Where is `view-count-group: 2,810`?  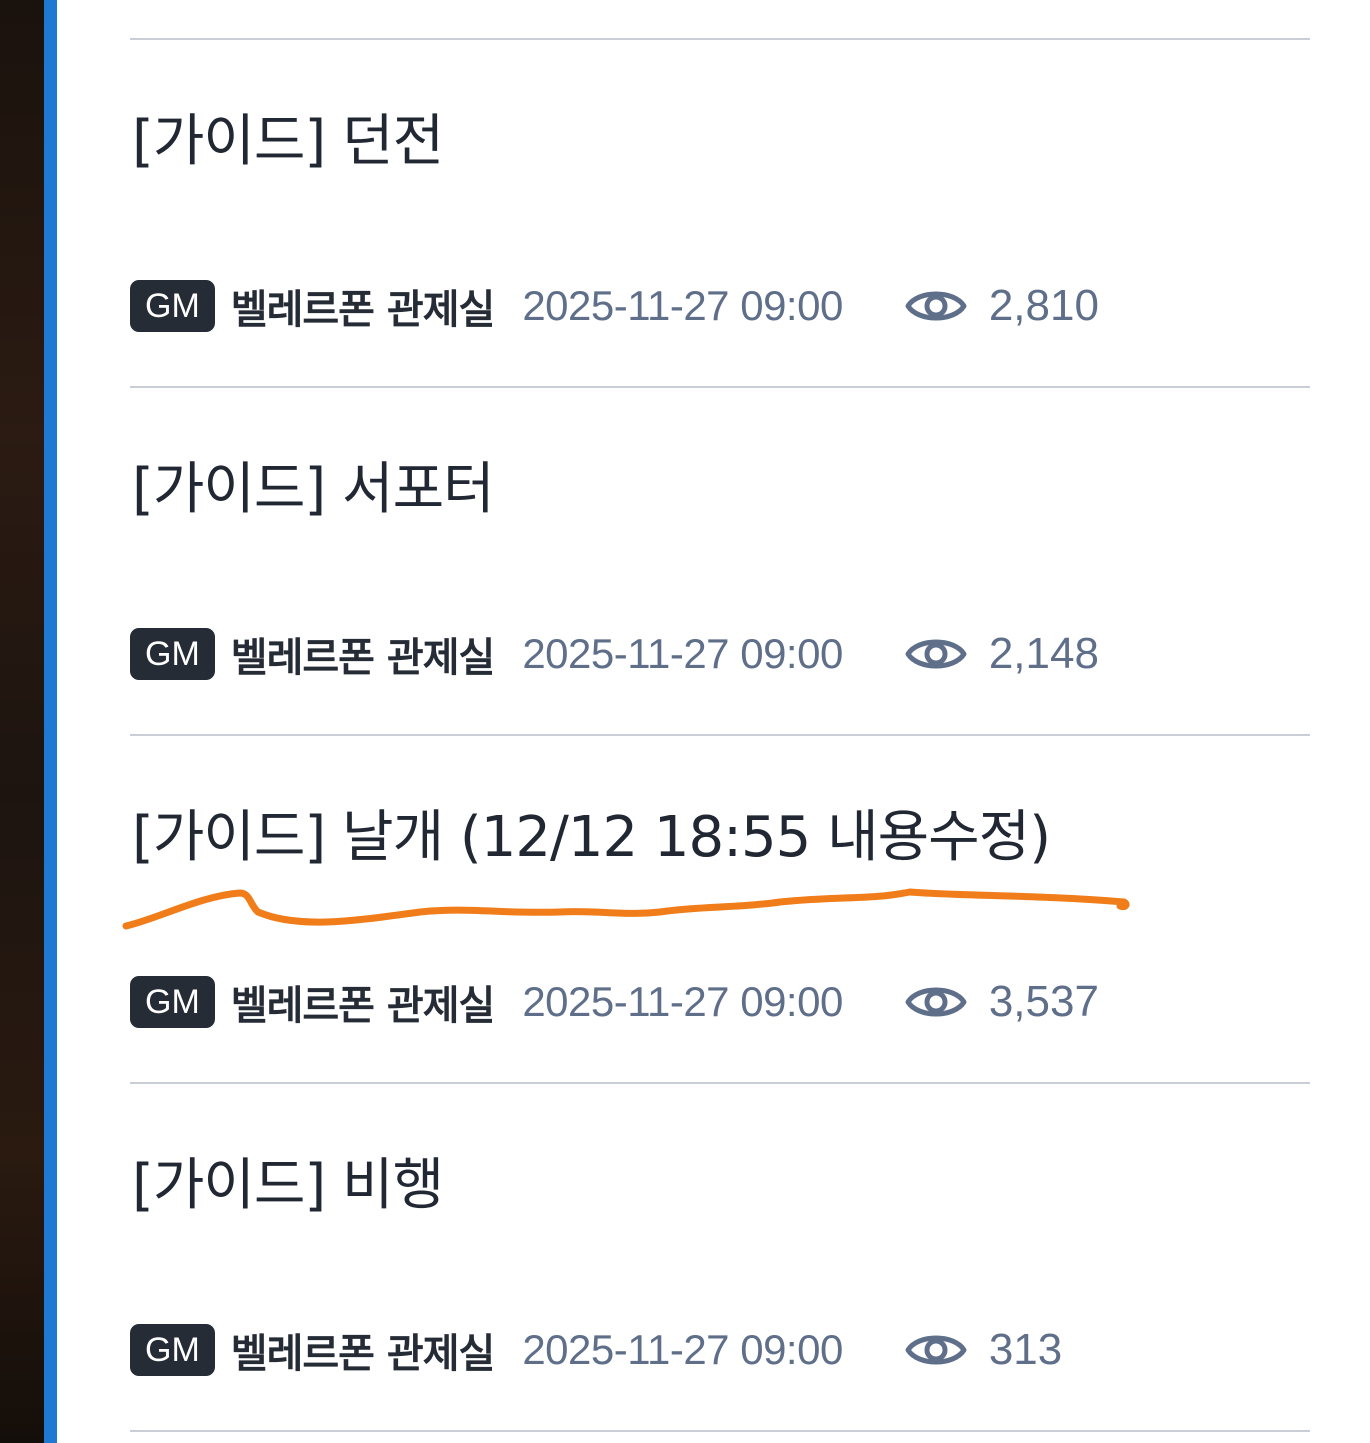
view-count-group: 2,810 is located at coordinates (1002, 306).